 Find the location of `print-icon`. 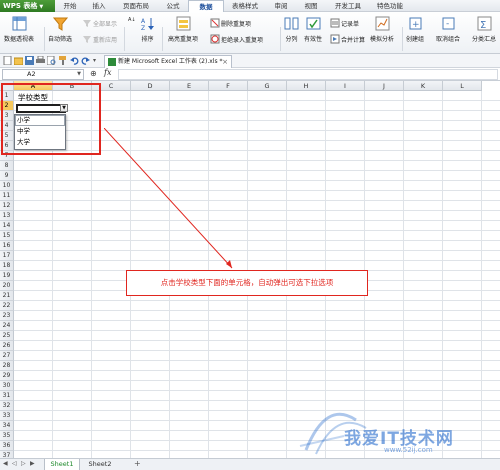

print-icon is located at coordinates (40, 60).